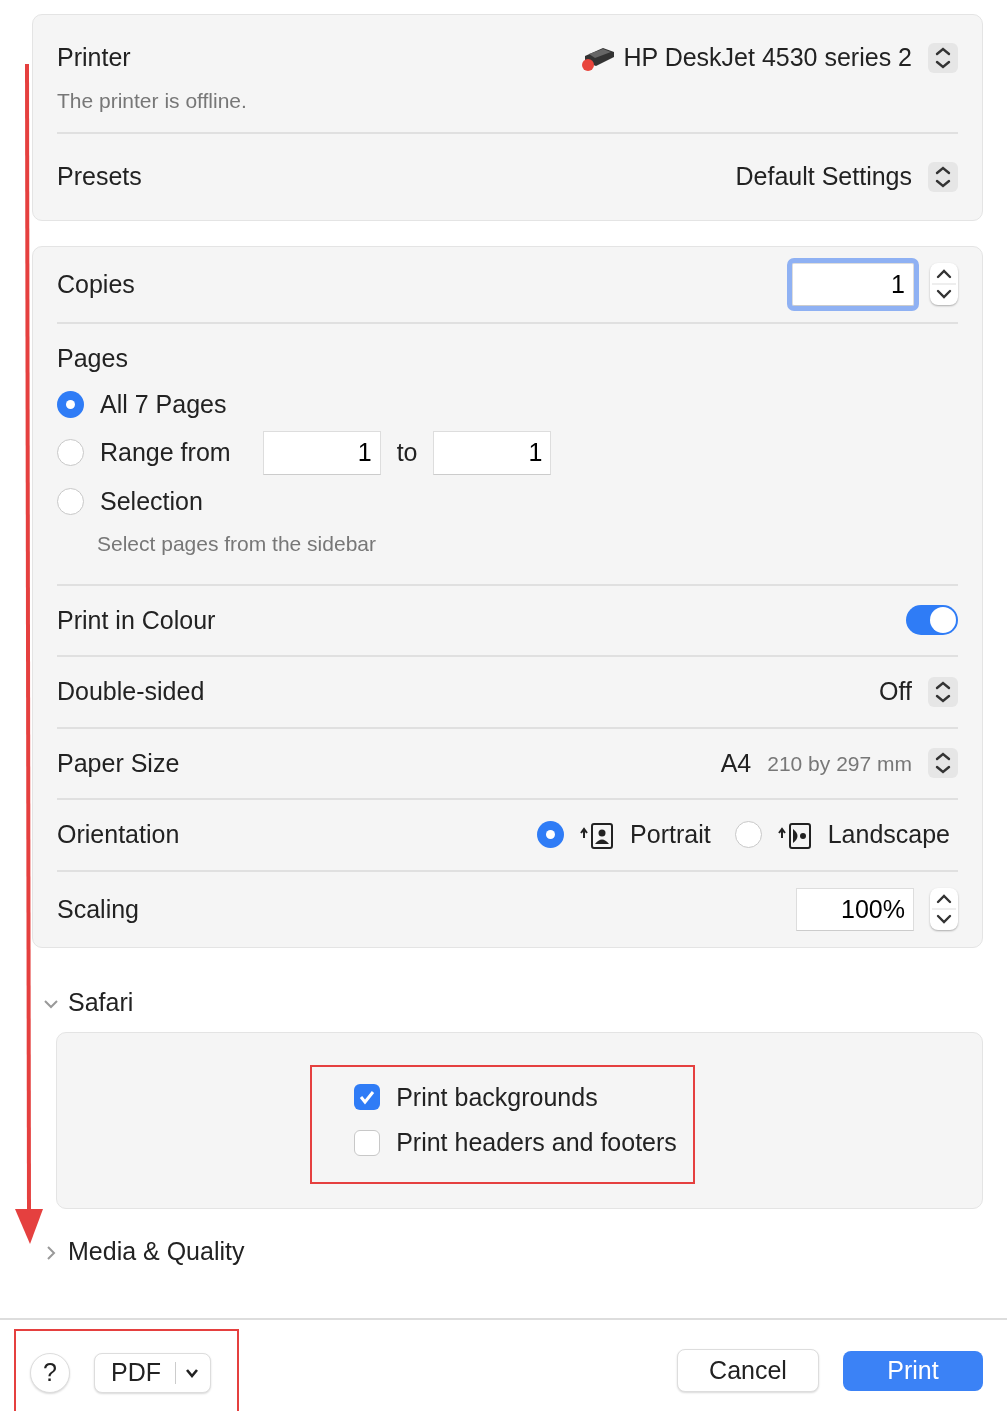  What do you see at coordinates (823, 177) in the screenshot?
I see `presets-value: Default Settings` at bounding box center [823, 177].